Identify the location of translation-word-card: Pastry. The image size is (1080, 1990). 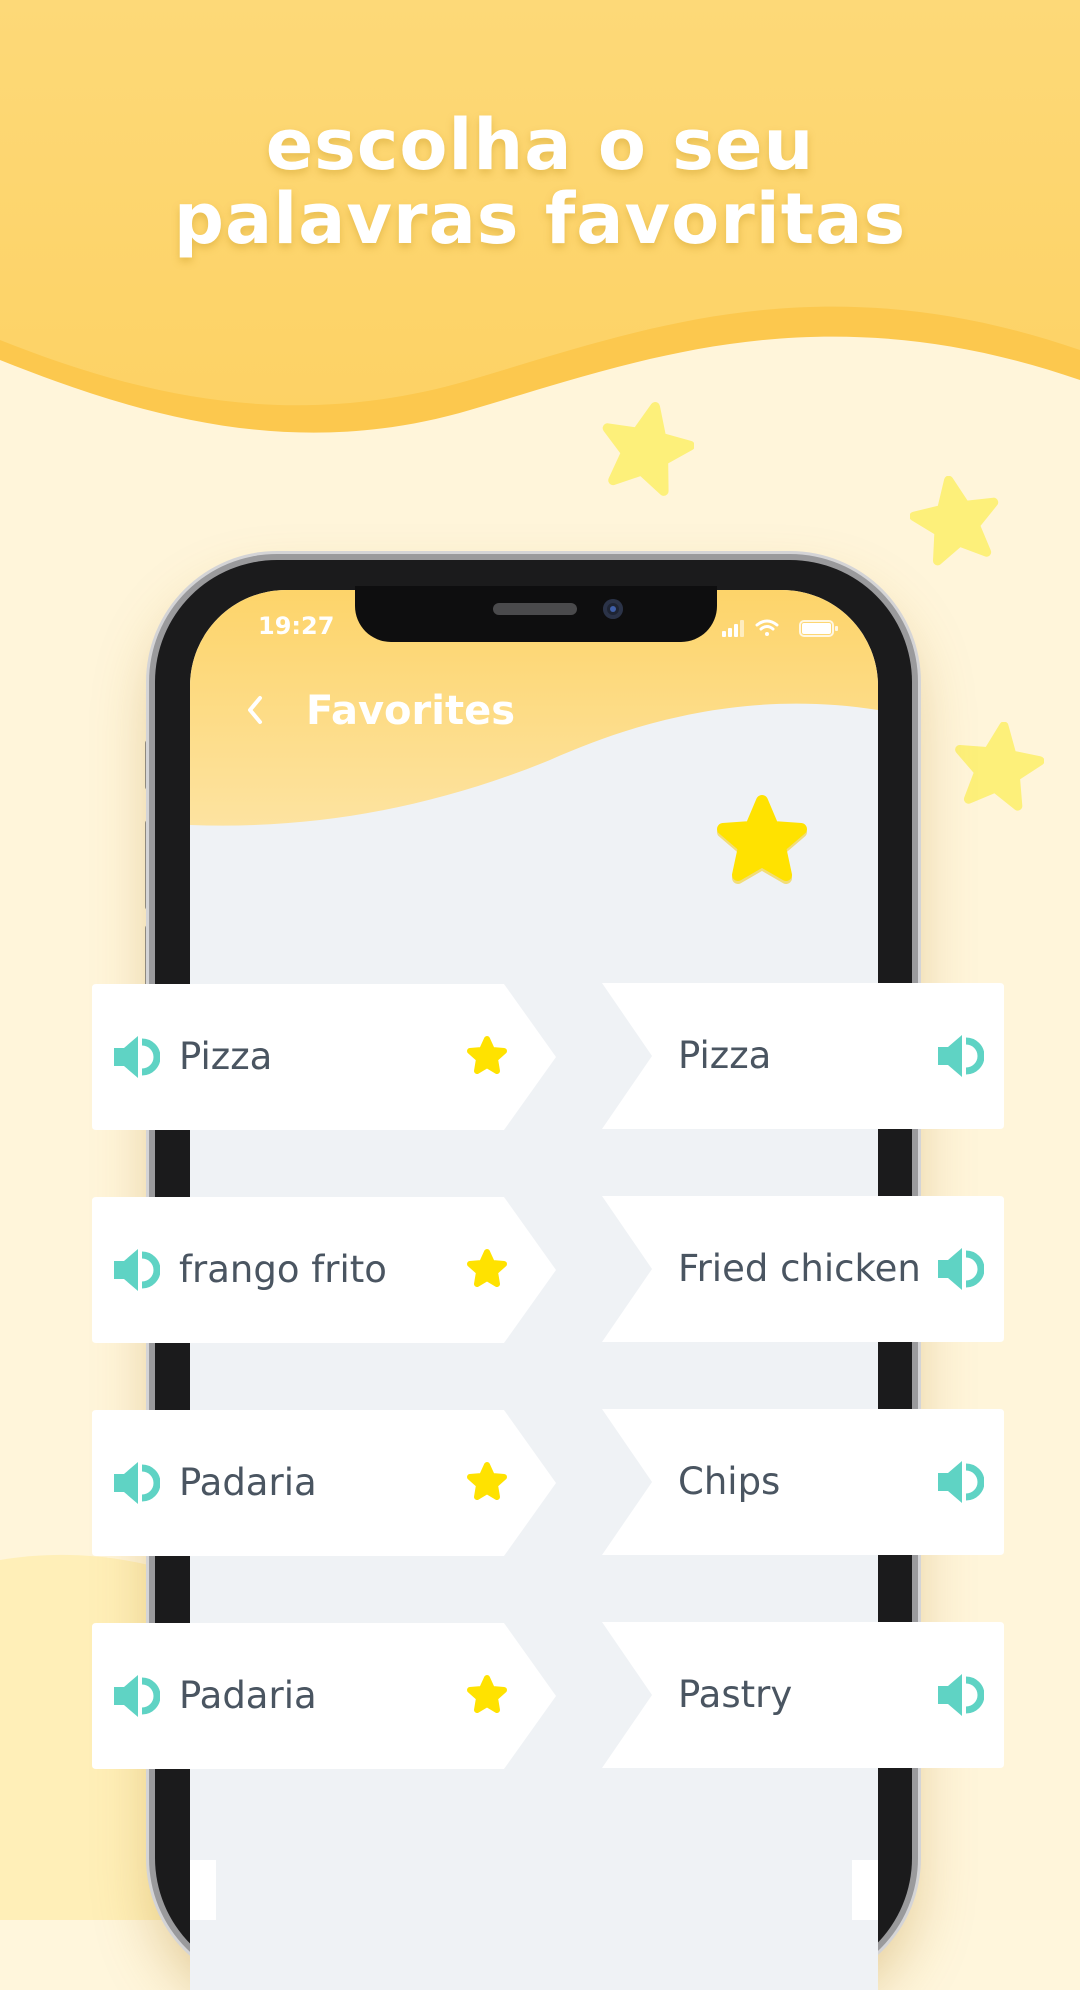
(803, 1695).